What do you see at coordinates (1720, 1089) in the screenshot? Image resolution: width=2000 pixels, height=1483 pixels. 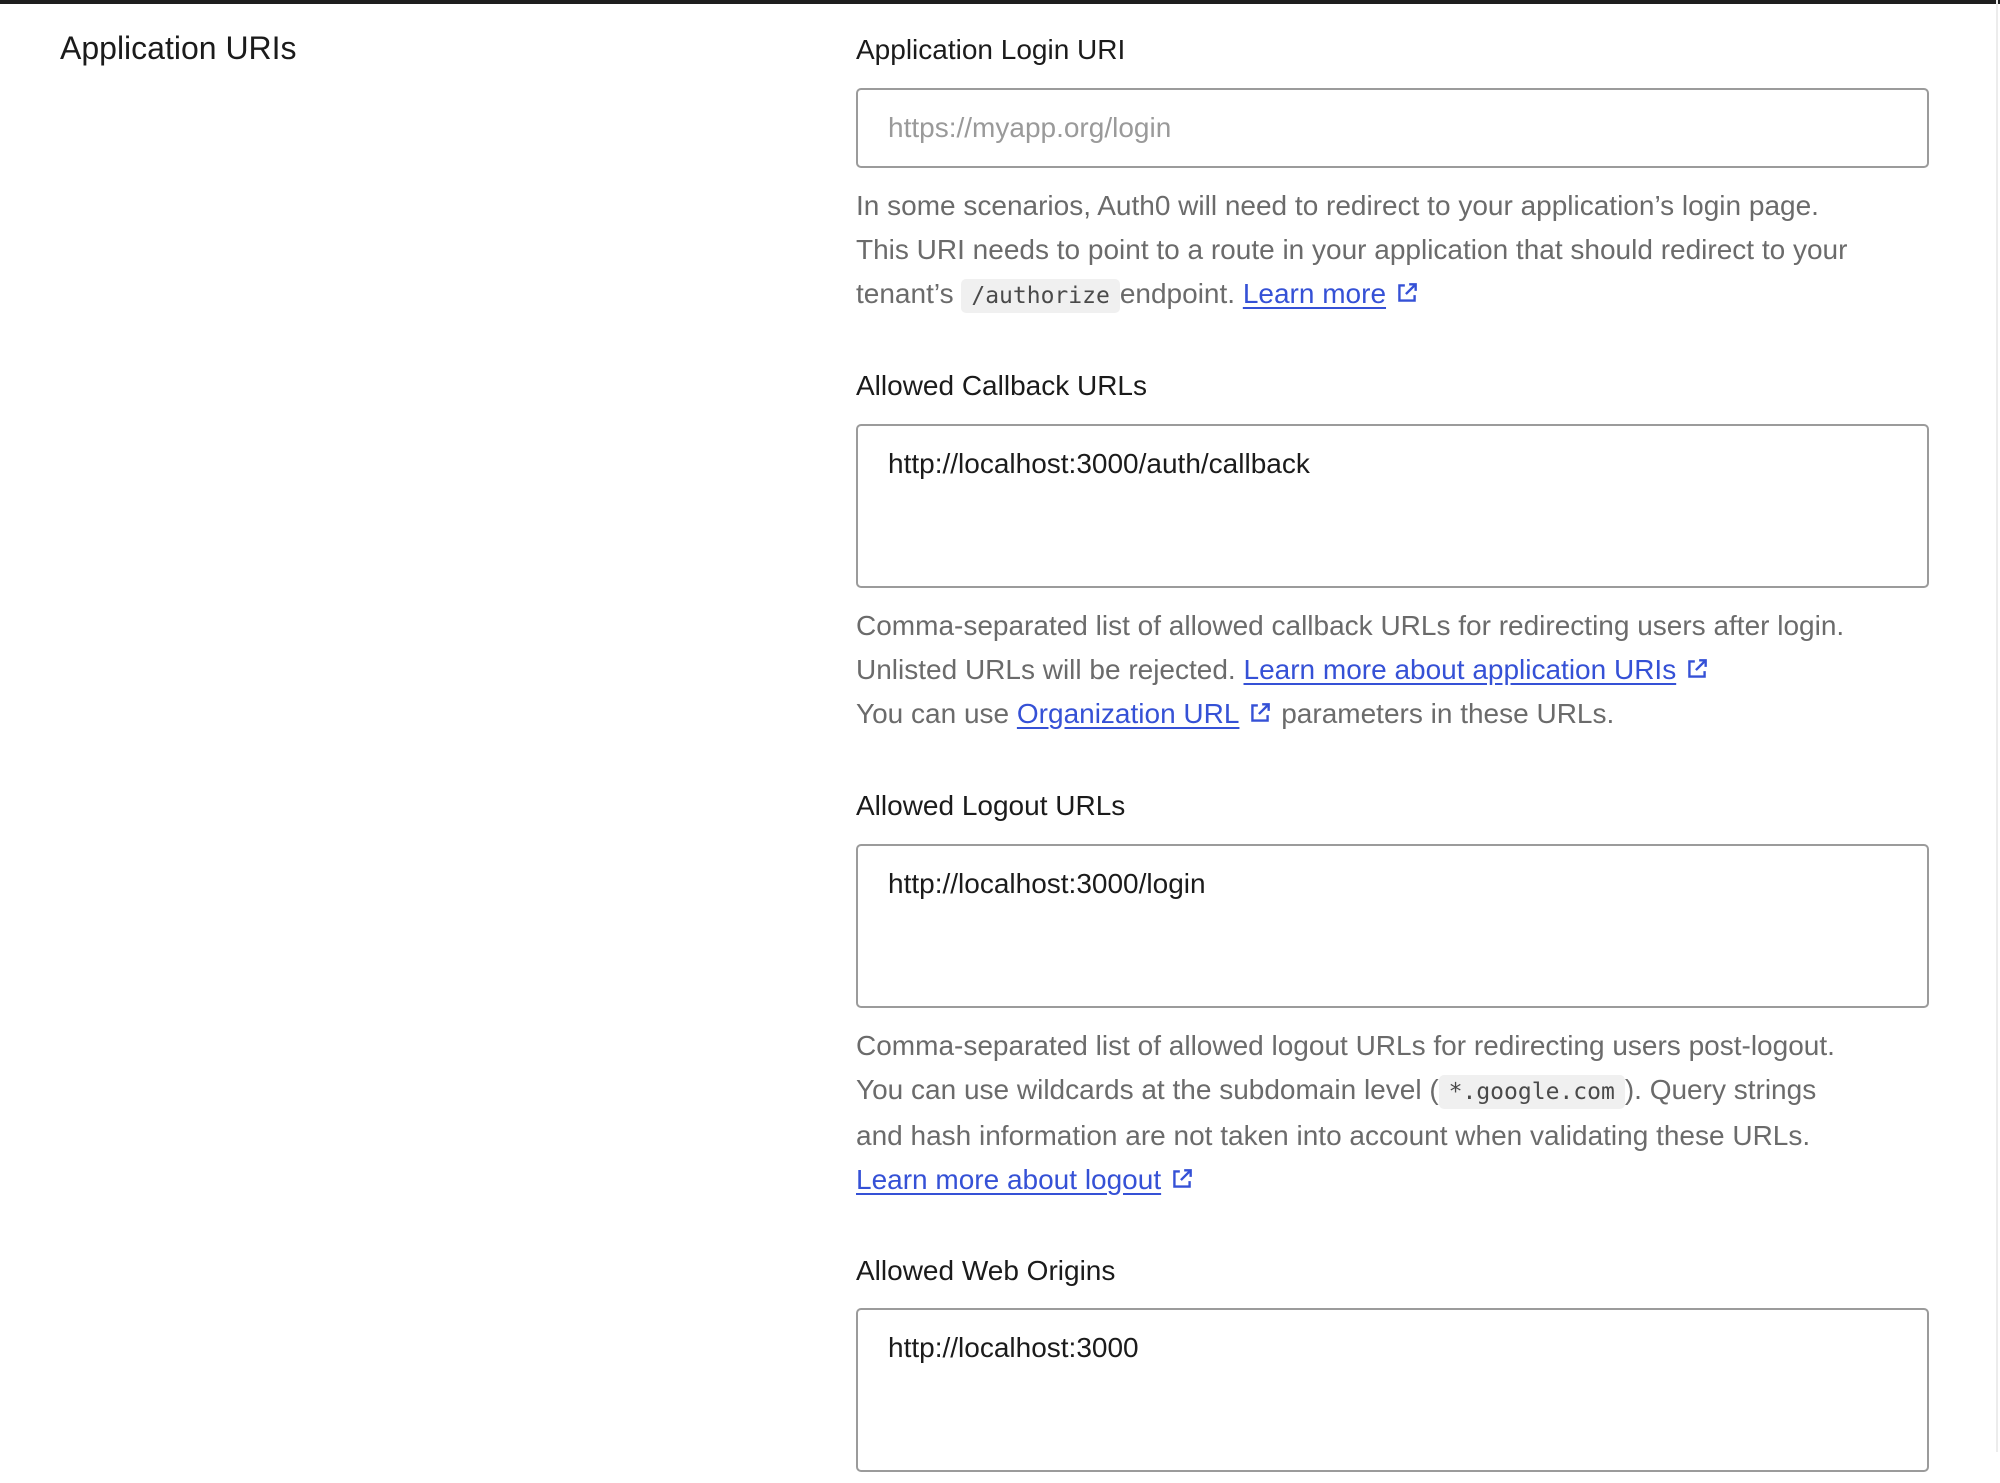 I see `logout-urls-help-line2-post: ). Query strings` at bounding box center [1720, 1089].